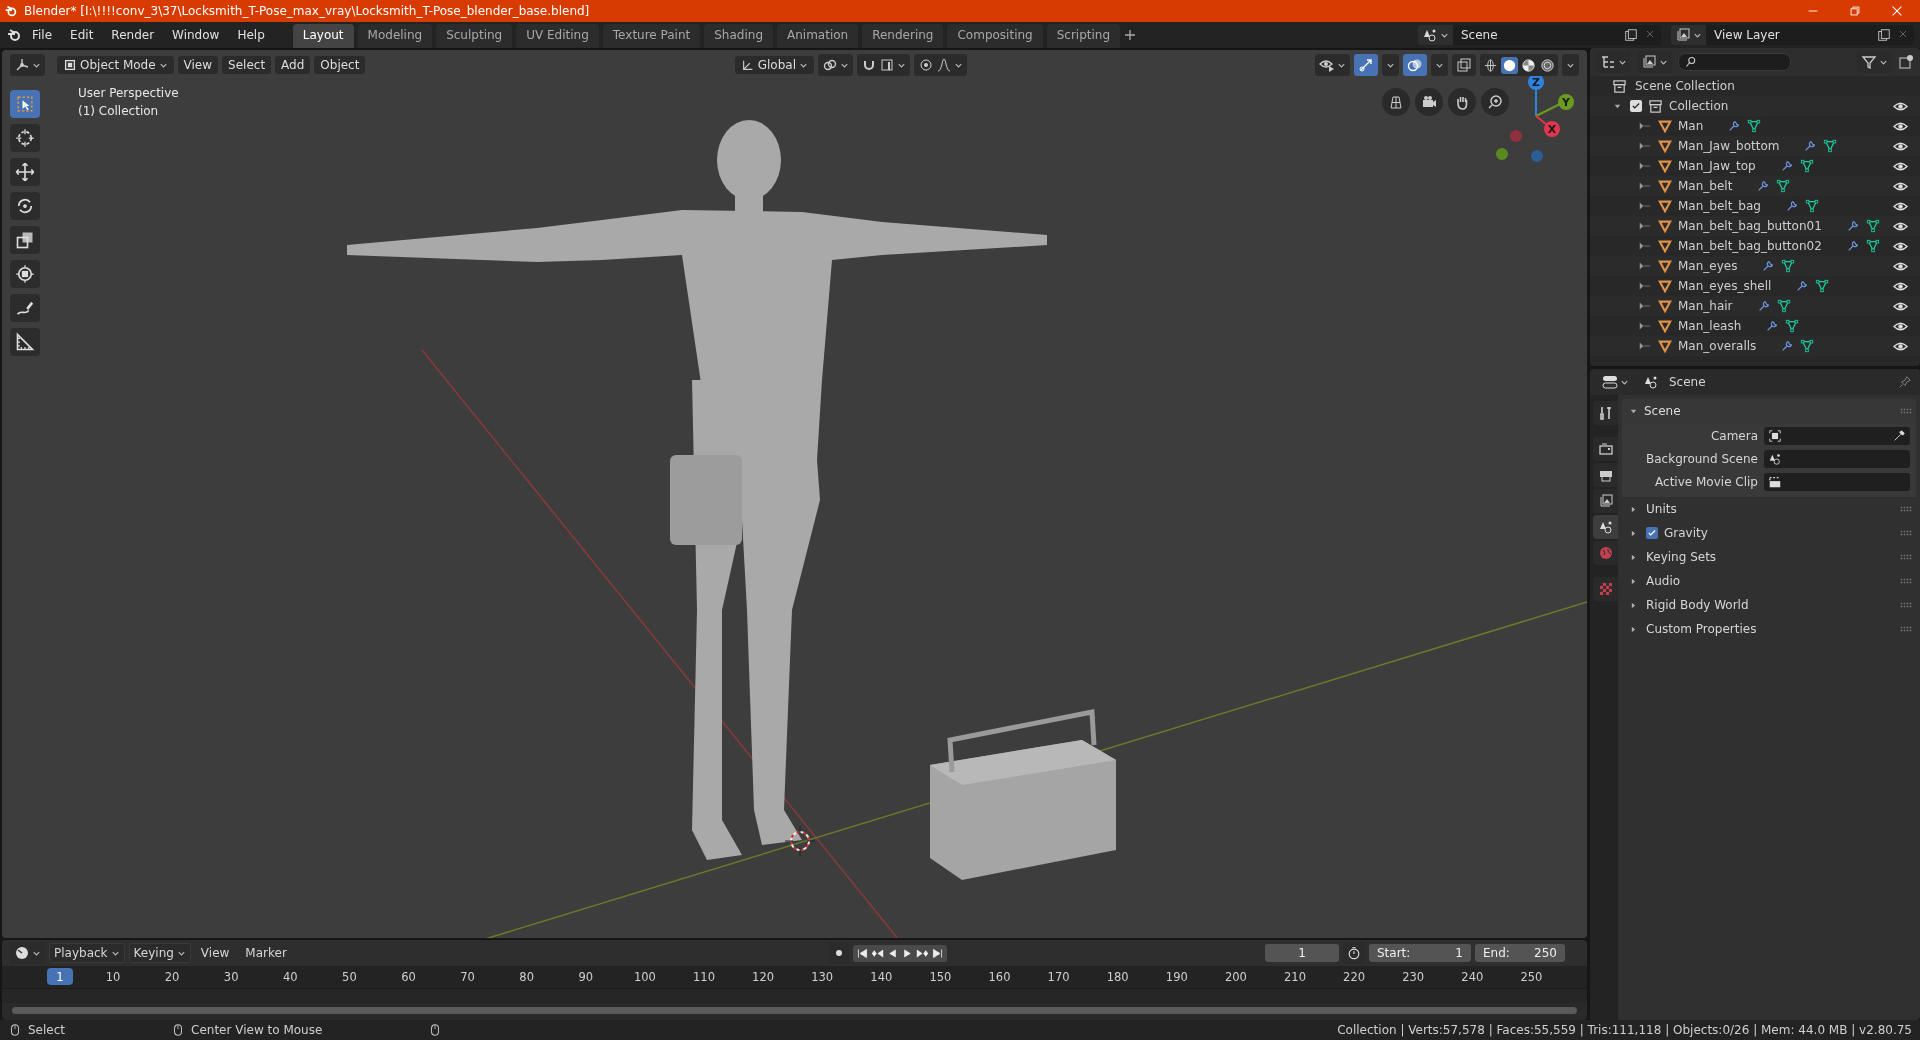 This screenshot has height=1040, width=1920. What do you see at coordinates (1855, 11) in the screenshot?
I see `maximize-icon` at bounding box center [1855, 11].